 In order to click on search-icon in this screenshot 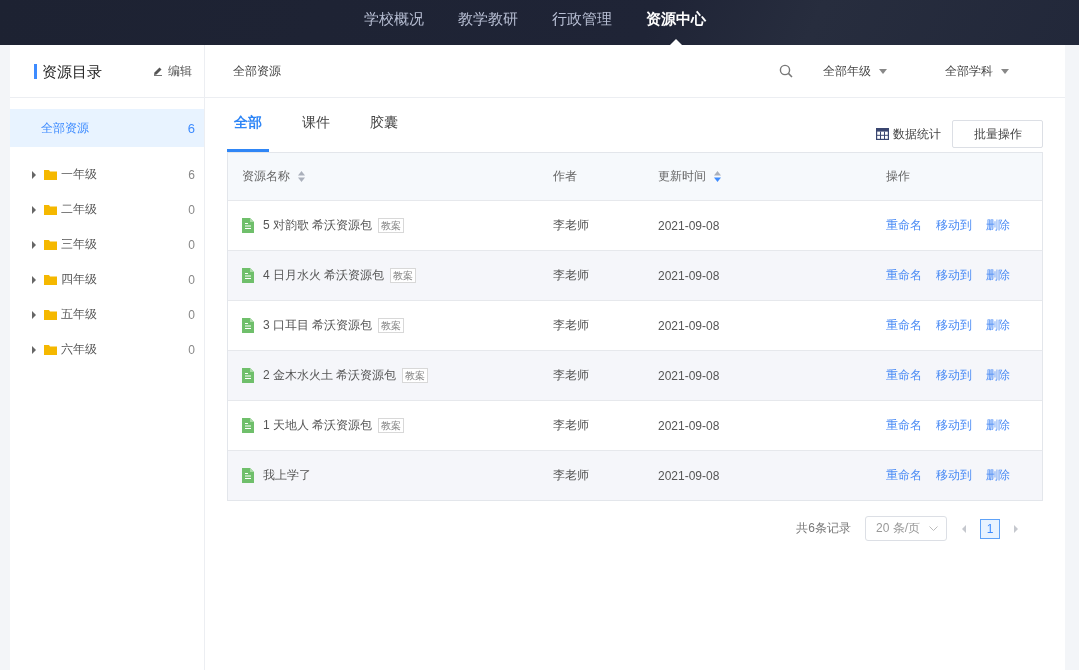, I will do `click(786, 71)`.